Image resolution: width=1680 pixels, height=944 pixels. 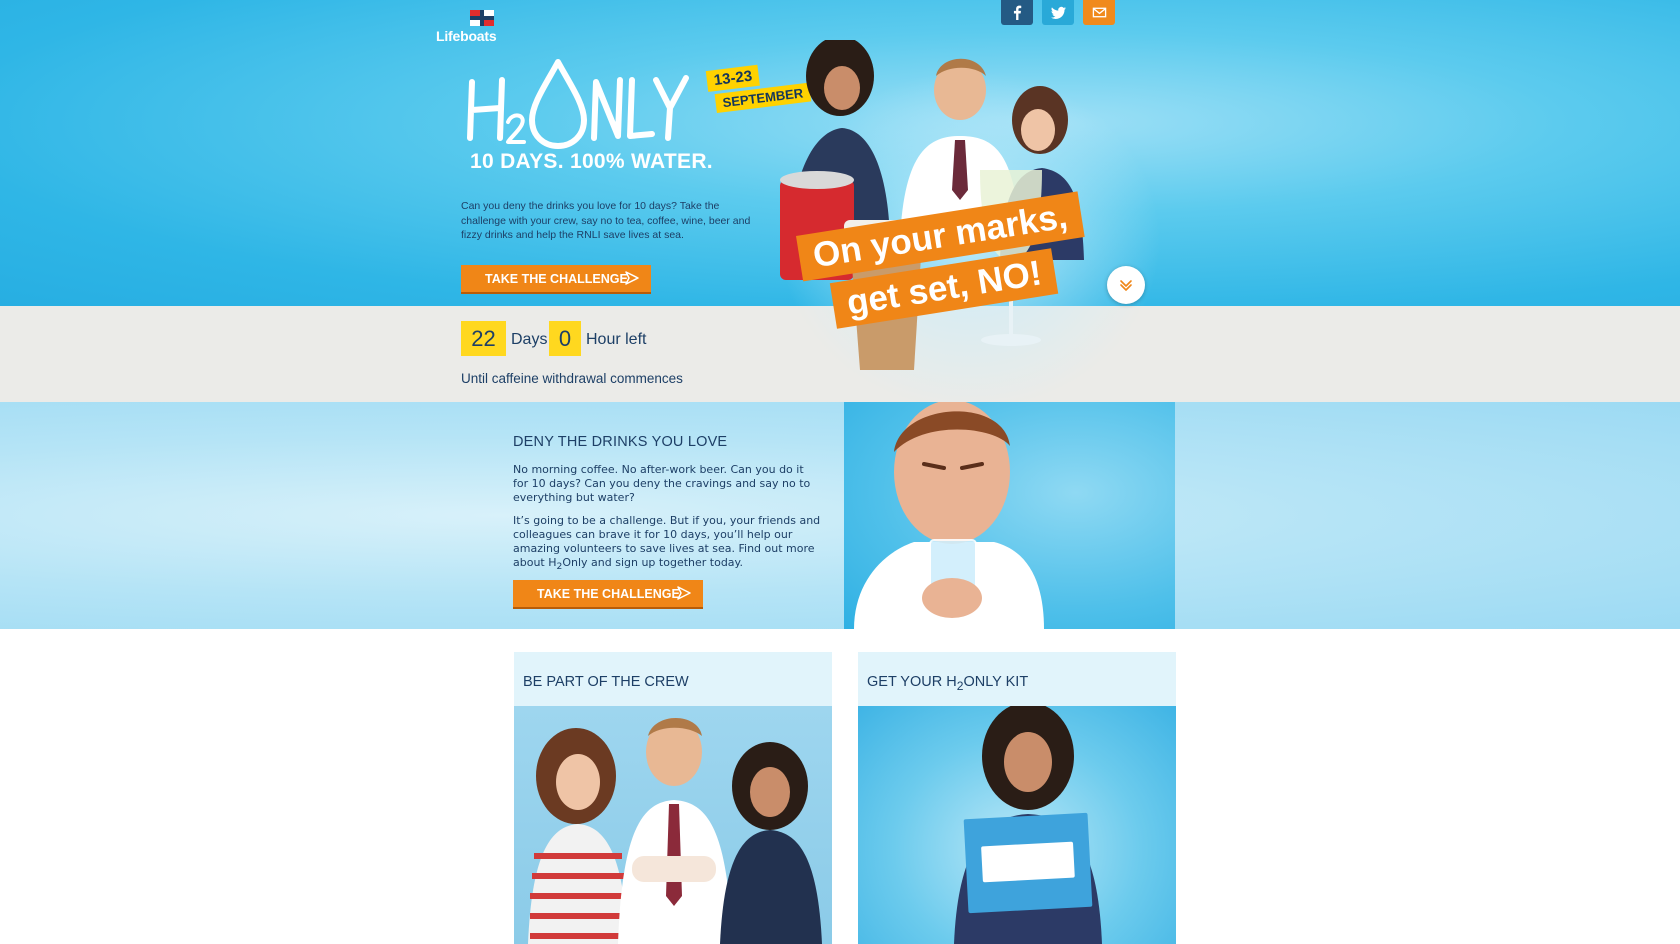 I want to click on chevron-down-icon, so click(x=1126, y=285).